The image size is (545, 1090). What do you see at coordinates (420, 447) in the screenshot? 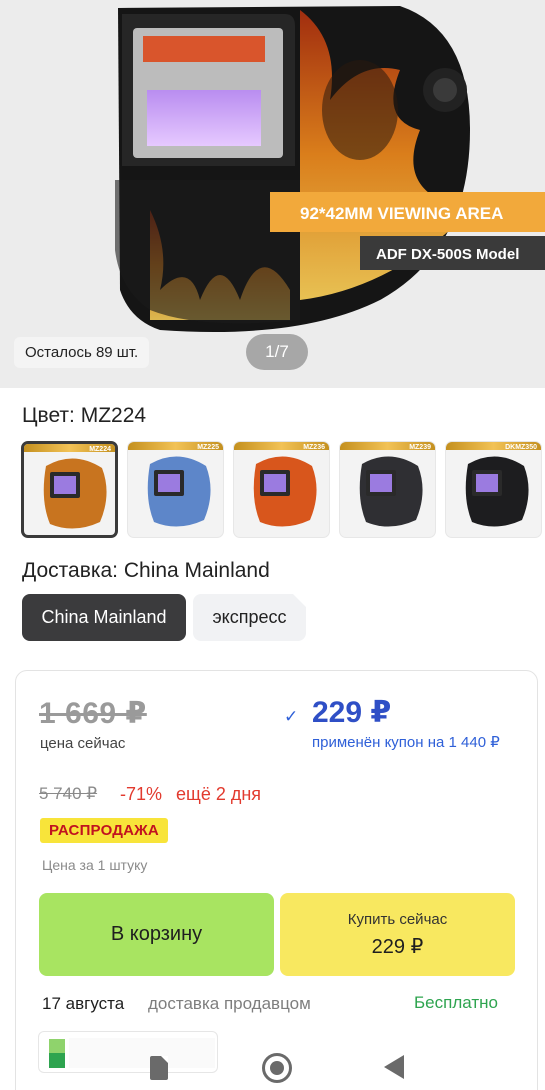
I see `swatch-code: MZ239` at bounding box center [420, 447].